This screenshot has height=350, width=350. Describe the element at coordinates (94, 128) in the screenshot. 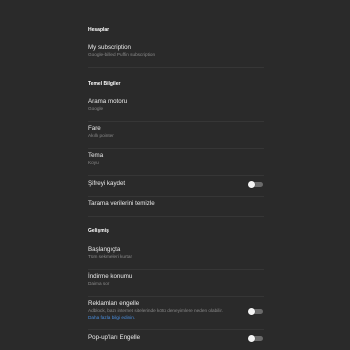

I see `mouse-title: Fare` at that location.